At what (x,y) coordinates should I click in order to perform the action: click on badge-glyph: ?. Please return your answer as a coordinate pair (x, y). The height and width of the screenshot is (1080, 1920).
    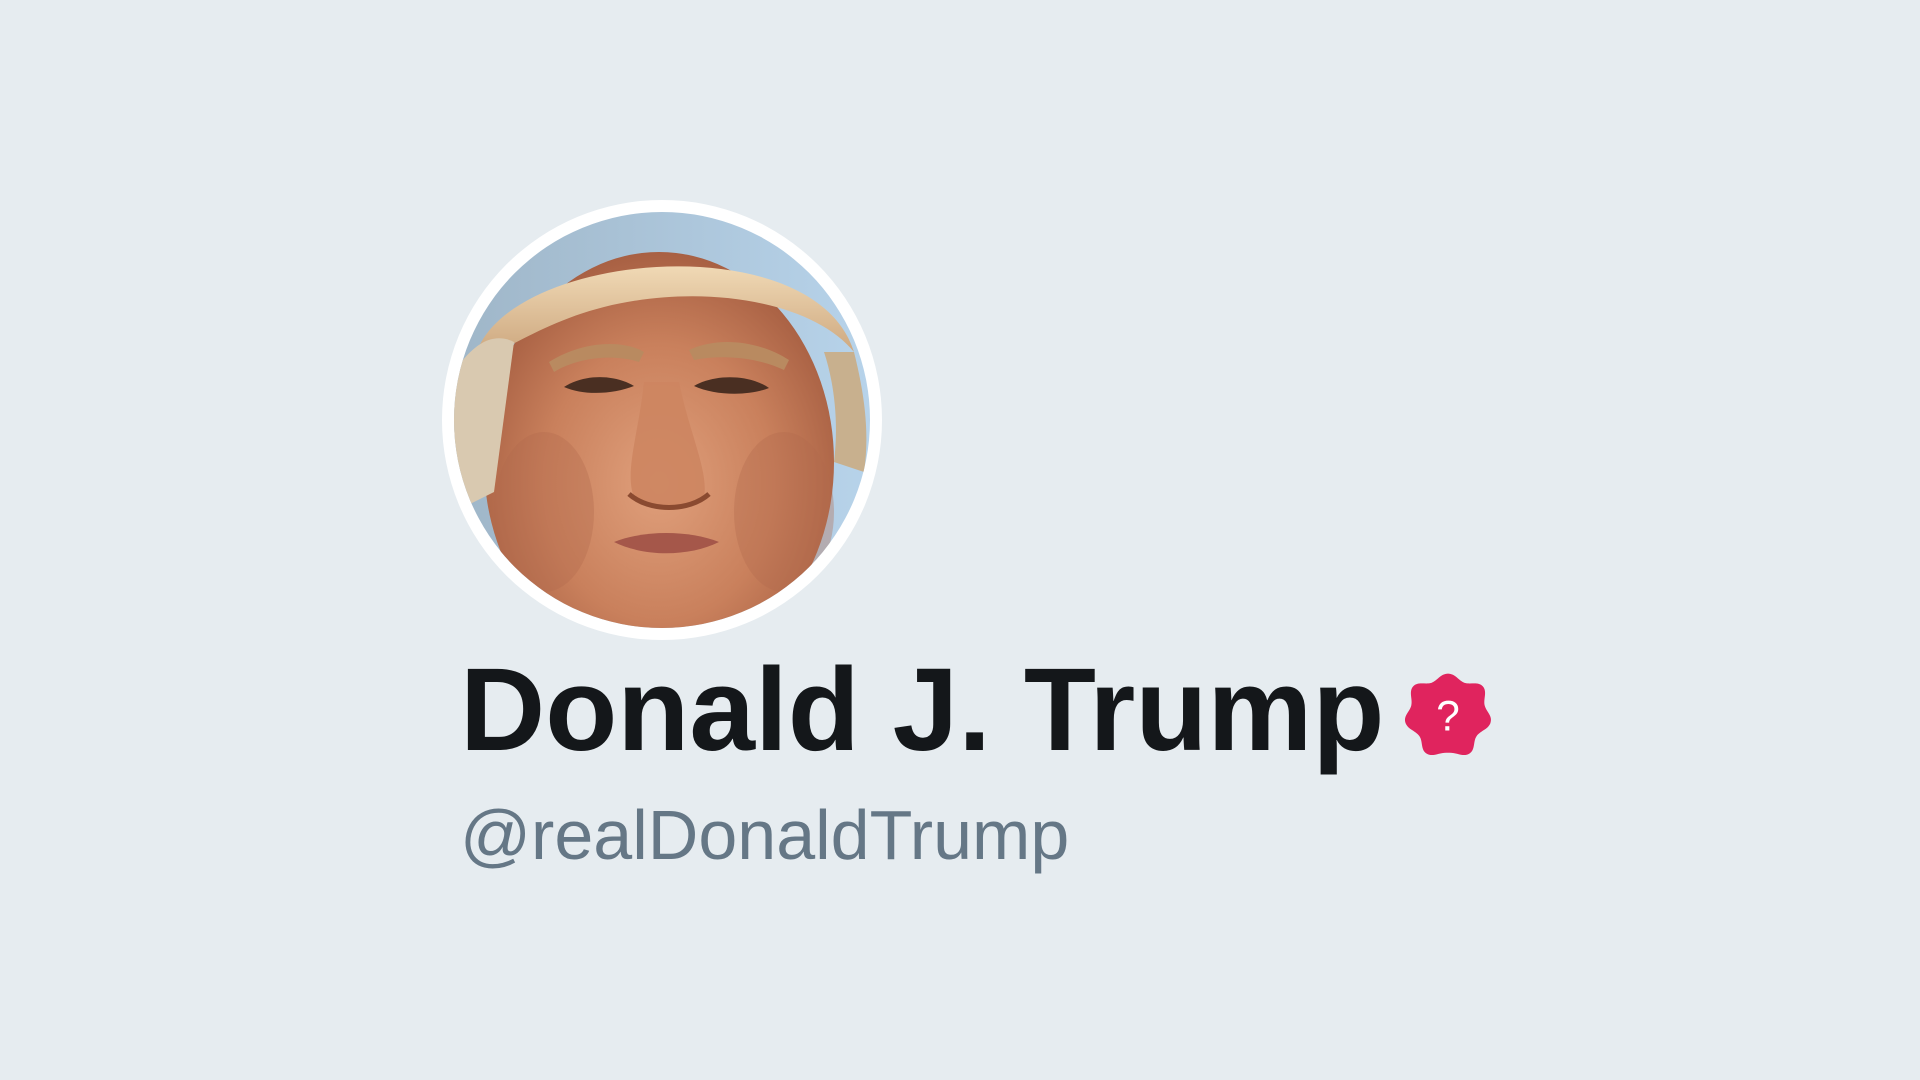
    Looking at the image, I should click on (1449, 716).